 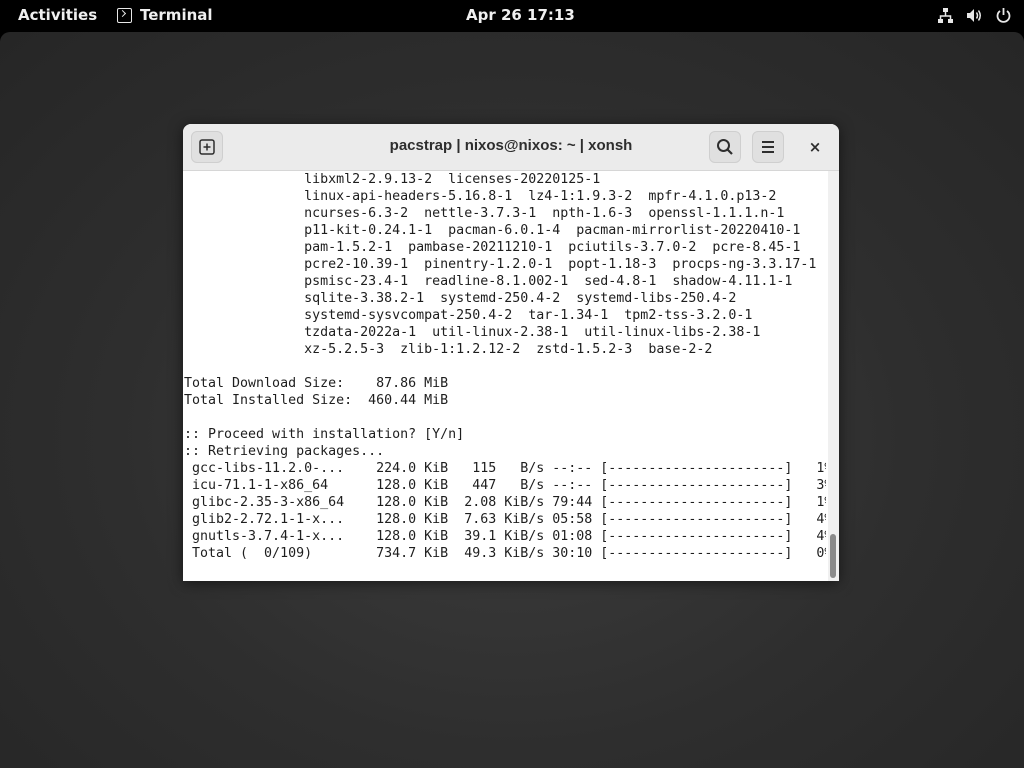 I want to click on terminal-line: Total Installed Size: 460.44 MiB, so click(x=316, y=400).